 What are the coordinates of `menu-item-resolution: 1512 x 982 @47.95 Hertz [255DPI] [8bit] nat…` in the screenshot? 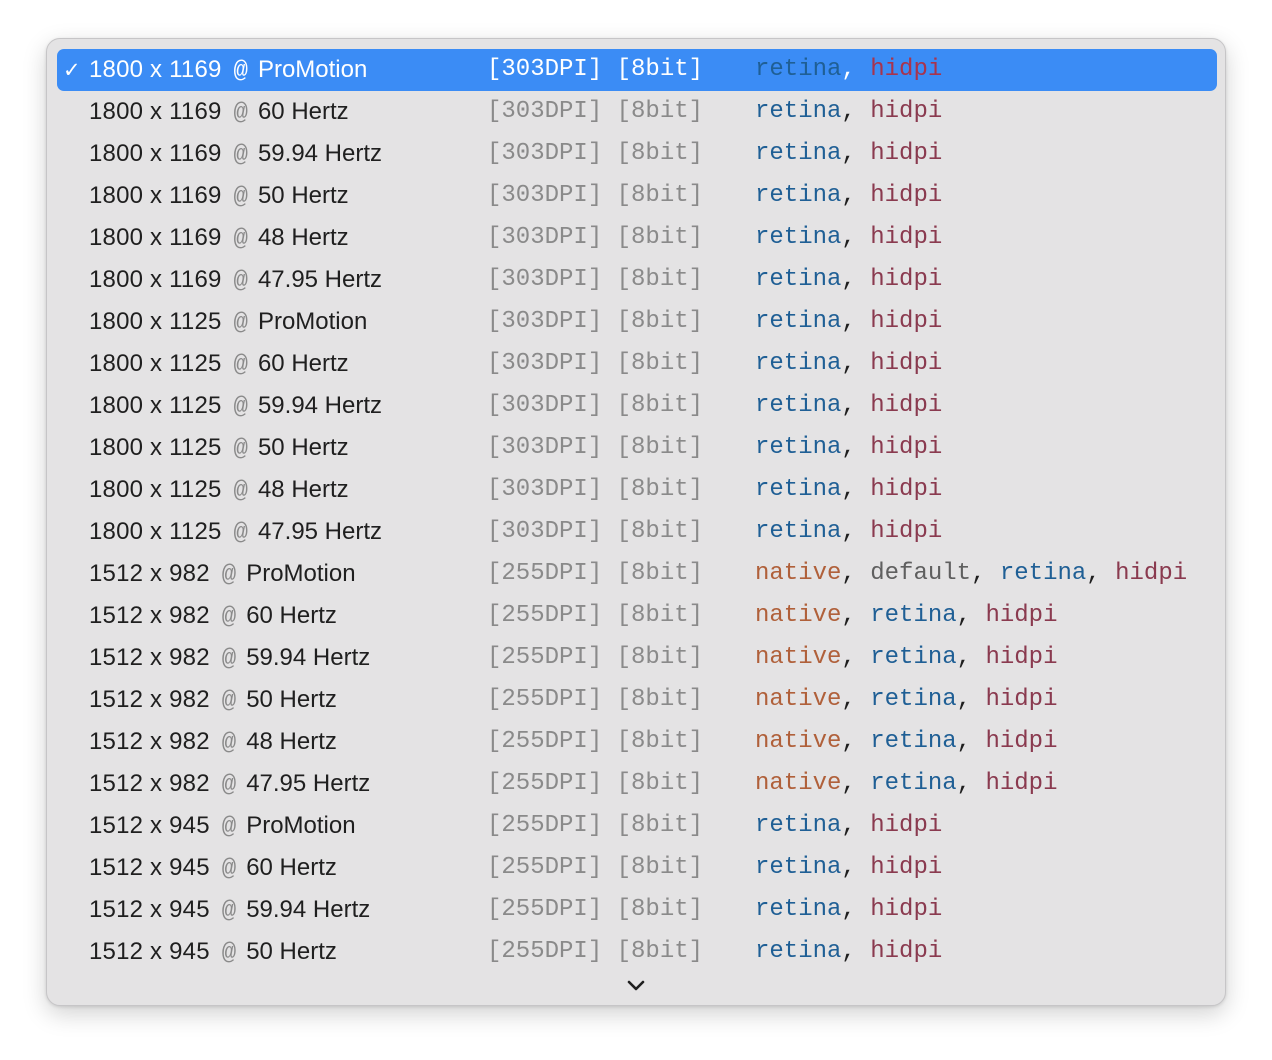 It's located at (637, 784).